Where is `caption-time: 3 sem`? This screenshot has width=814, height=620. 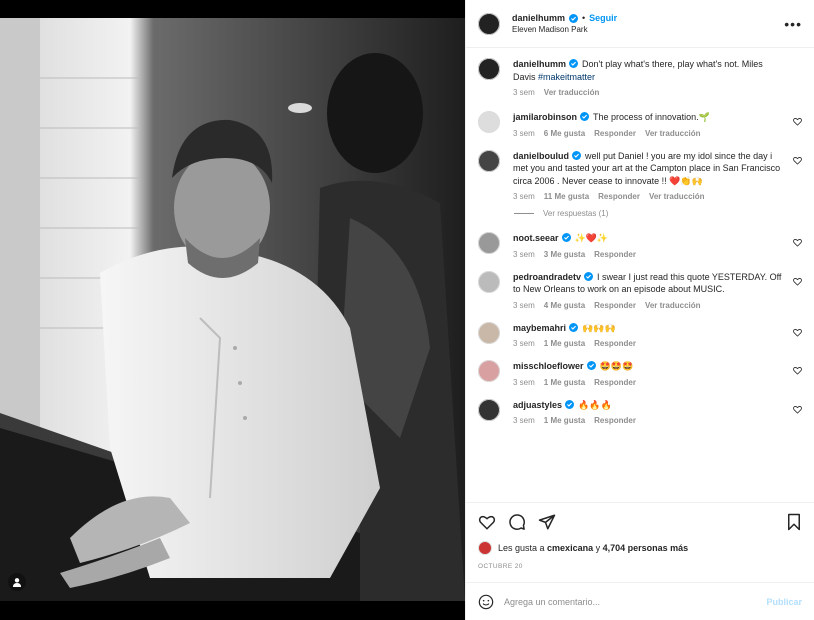 caption-time: 3 sem is located at coordinates (524, 92).